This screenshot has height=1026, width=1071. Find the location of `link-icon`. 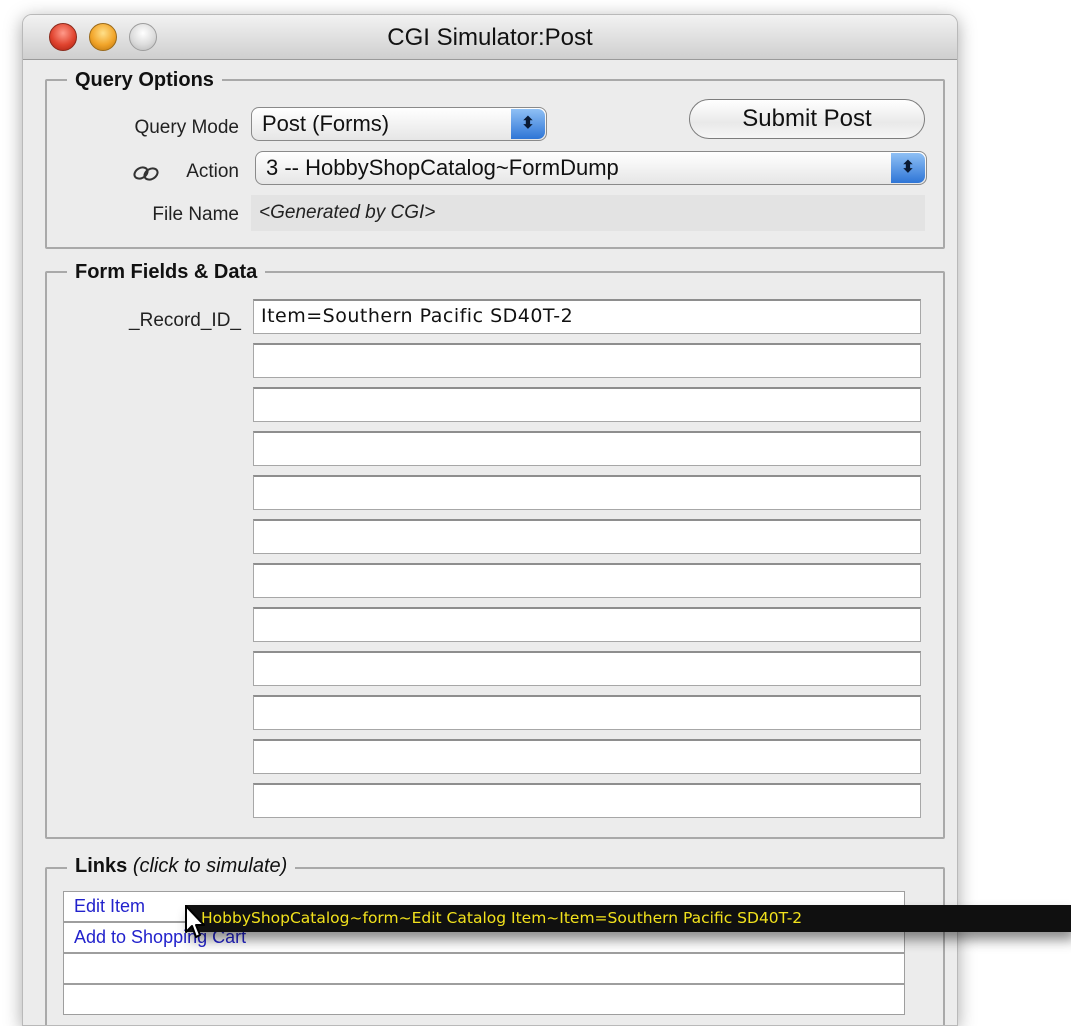

link-icon is located at coordinates (146, 173).